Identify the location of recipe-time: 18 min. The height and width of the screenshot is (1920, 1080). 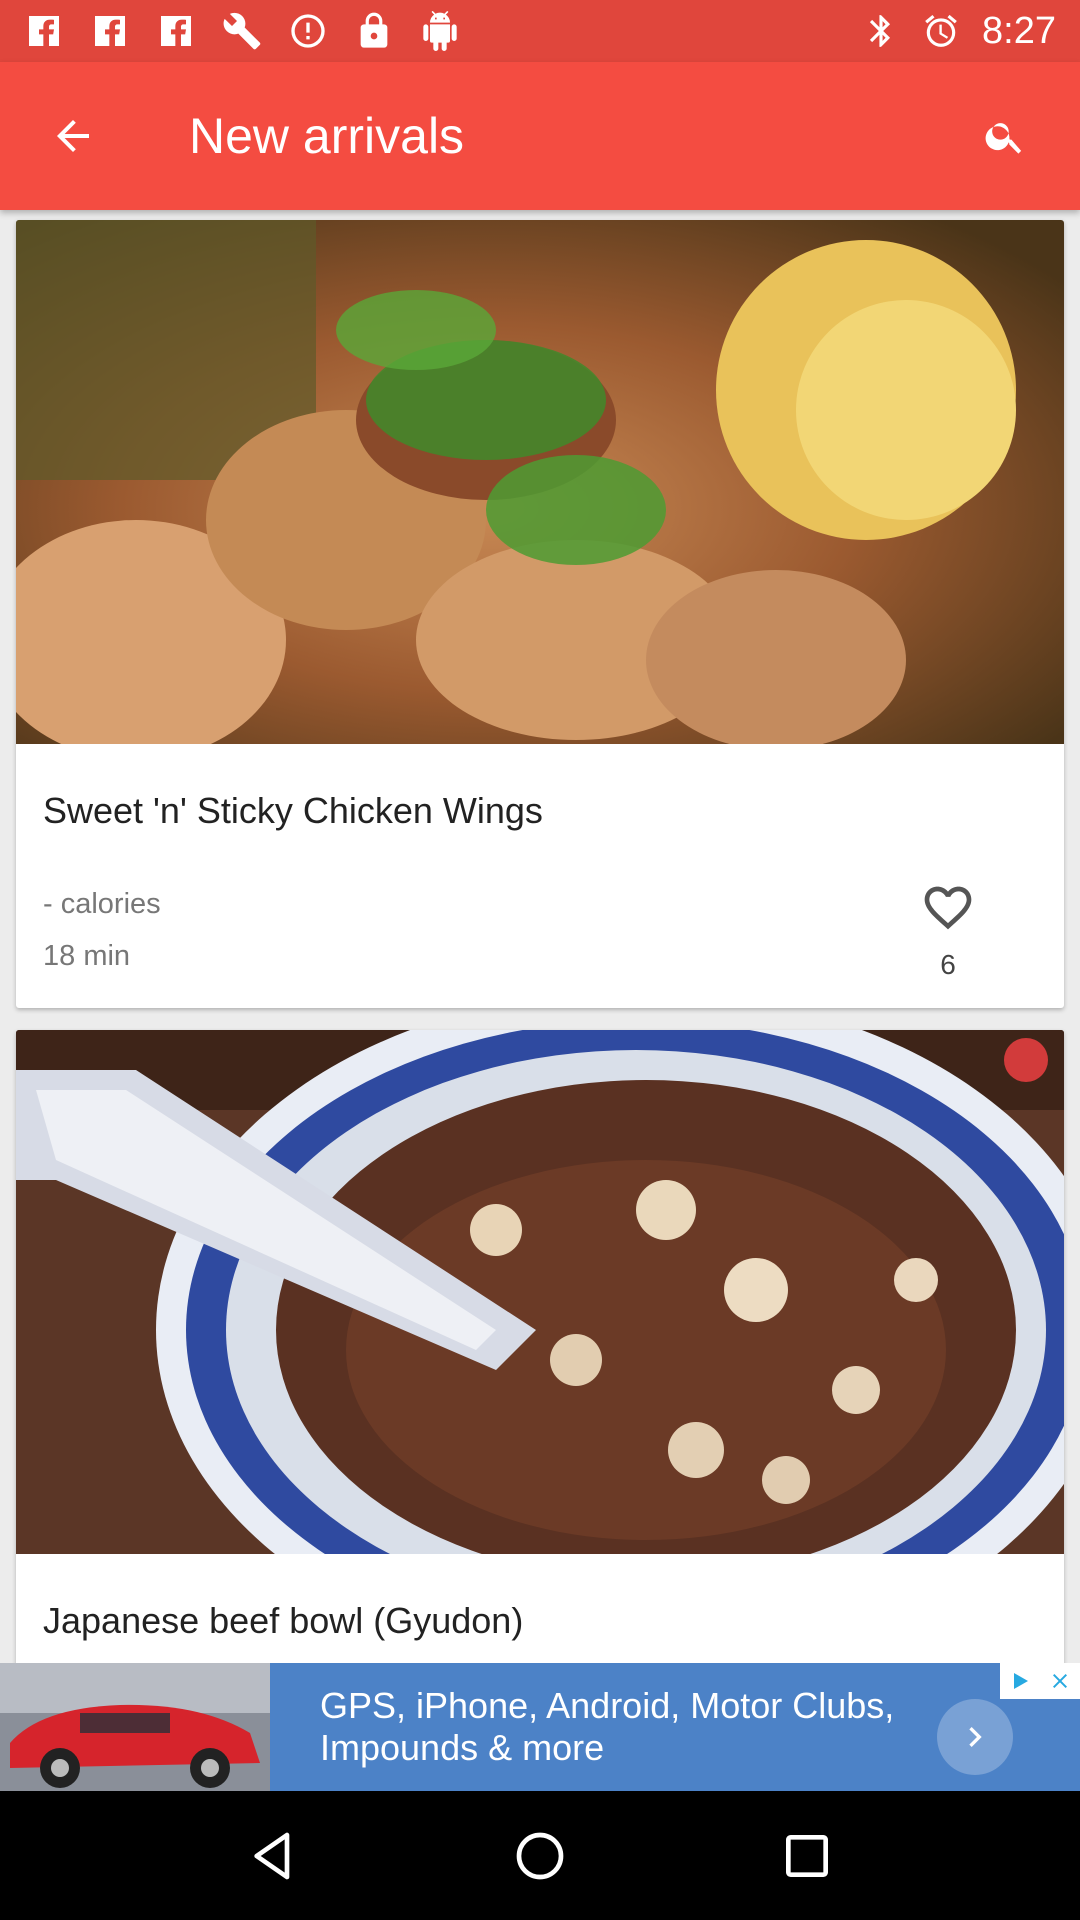
(87, 956).